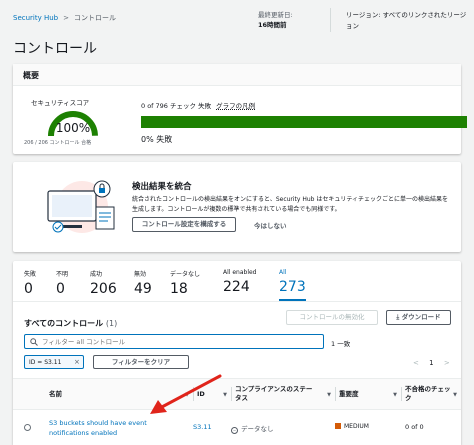 The width and height of the screenshot is (474, 445). I want to click on all-controls-title: すべてのコントロール (1), so click(70, 323).